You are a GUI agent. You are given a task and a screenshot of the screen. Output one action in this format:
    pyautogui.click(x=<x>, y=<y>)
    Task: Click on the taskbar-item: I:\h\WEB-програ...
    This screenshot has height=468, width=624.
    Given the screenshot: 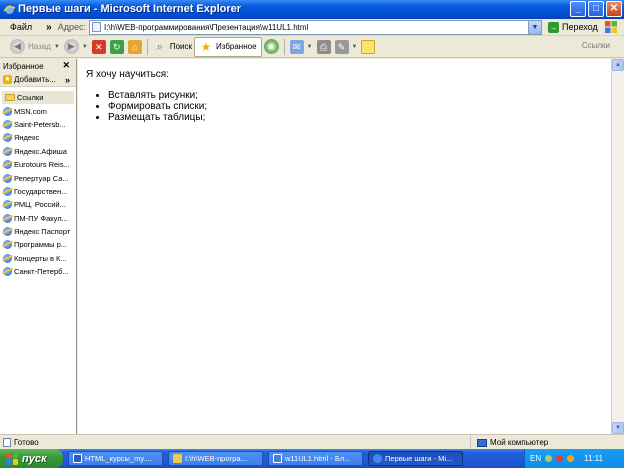 What is the action you would take?
    pyautogui.click(x=215, y=458)
    